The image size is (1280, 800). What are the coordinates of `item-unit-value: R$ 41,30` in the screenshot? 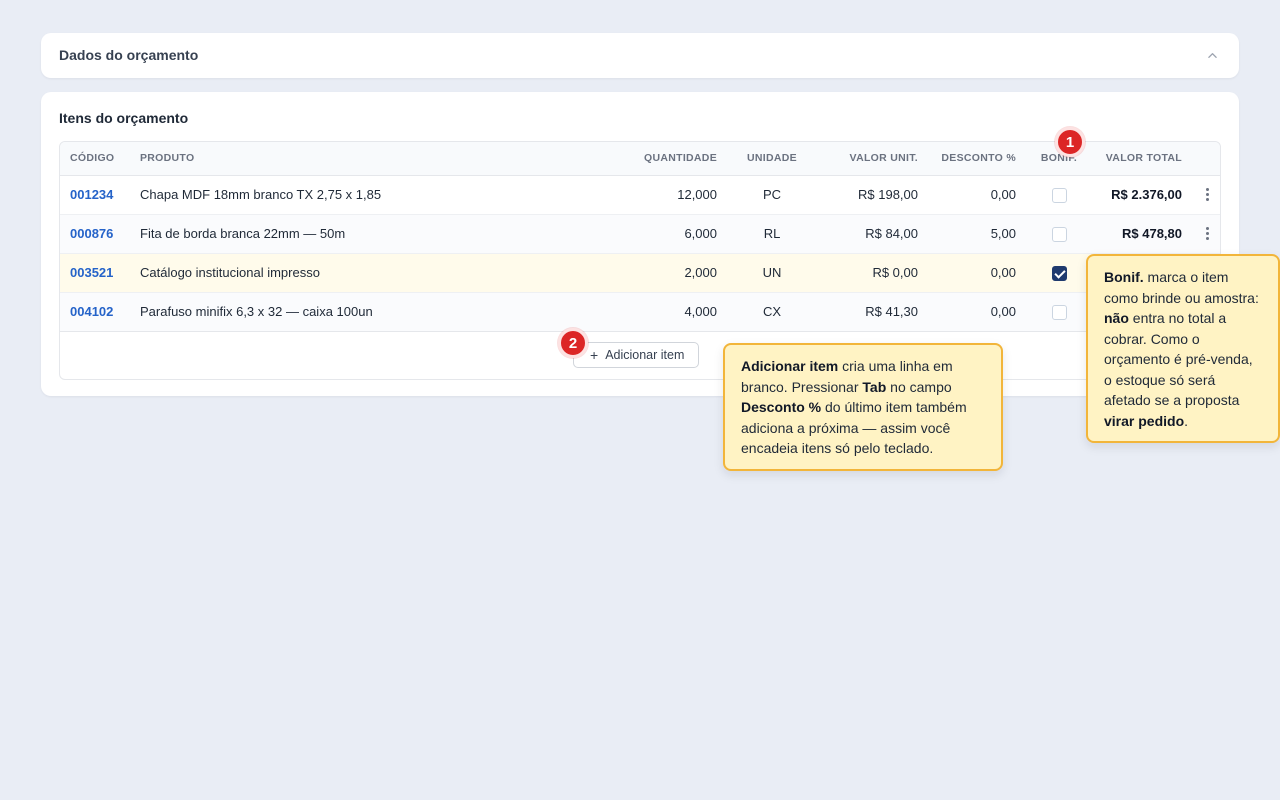 It's located at (872, 311).